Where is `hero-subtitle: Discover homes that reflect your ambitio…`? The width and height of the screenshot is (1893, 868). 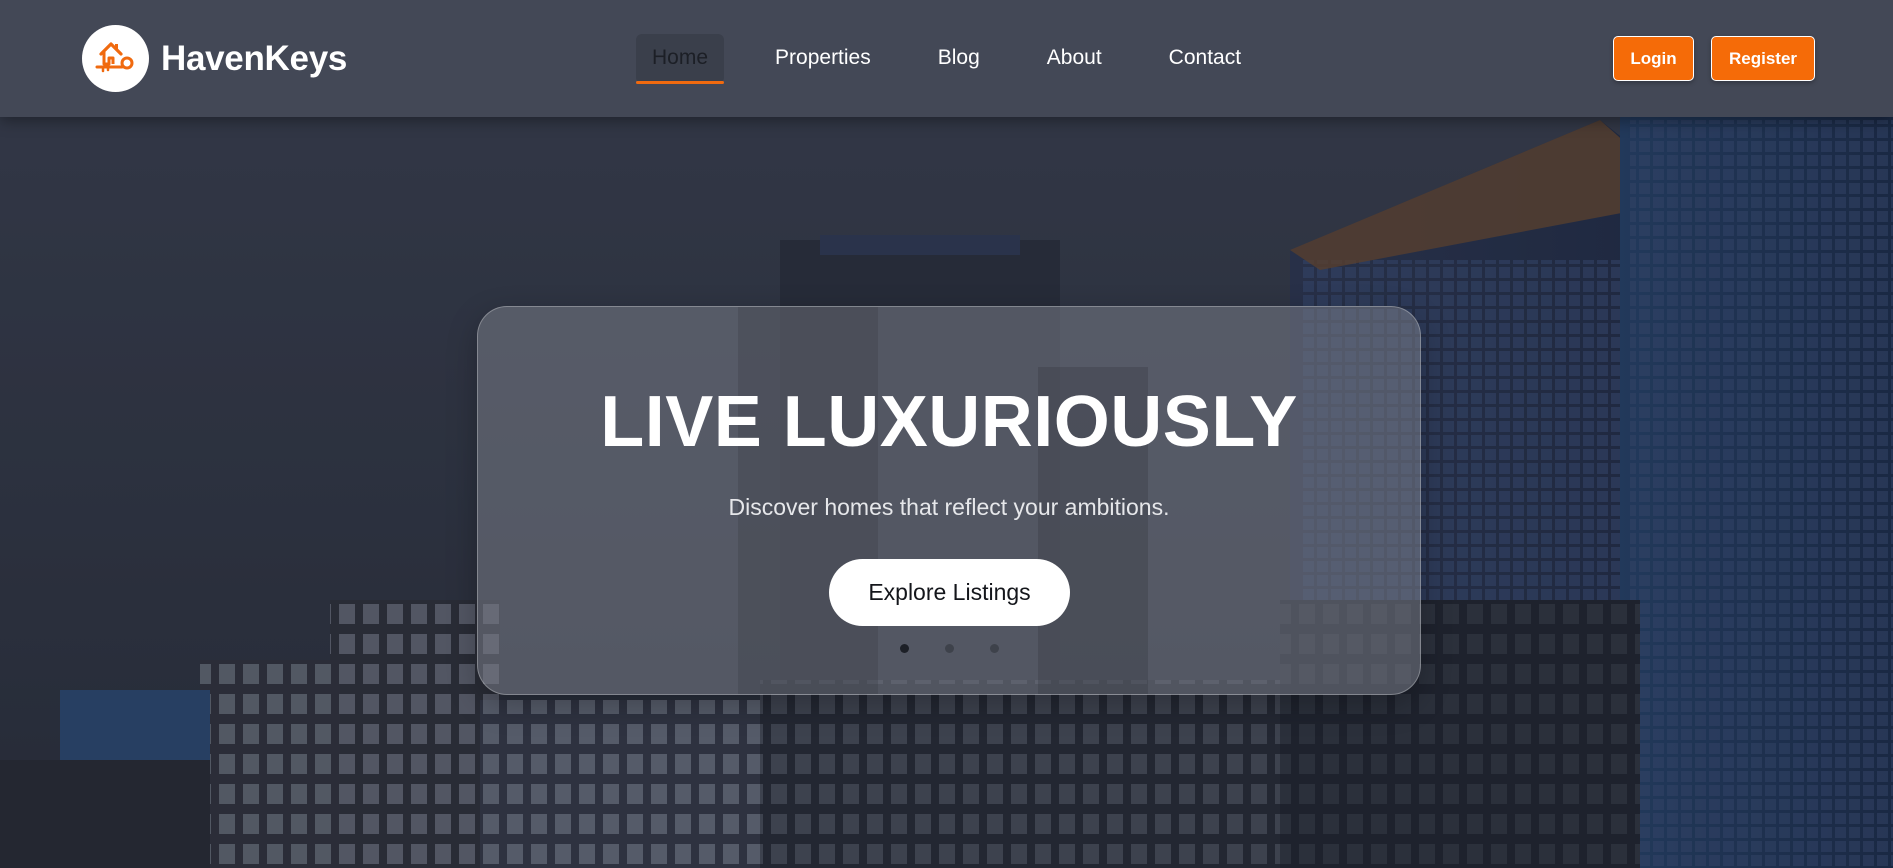
hero-subtitle: Discover homes that reflect your ambitio… is located at coordinates (949, 507).